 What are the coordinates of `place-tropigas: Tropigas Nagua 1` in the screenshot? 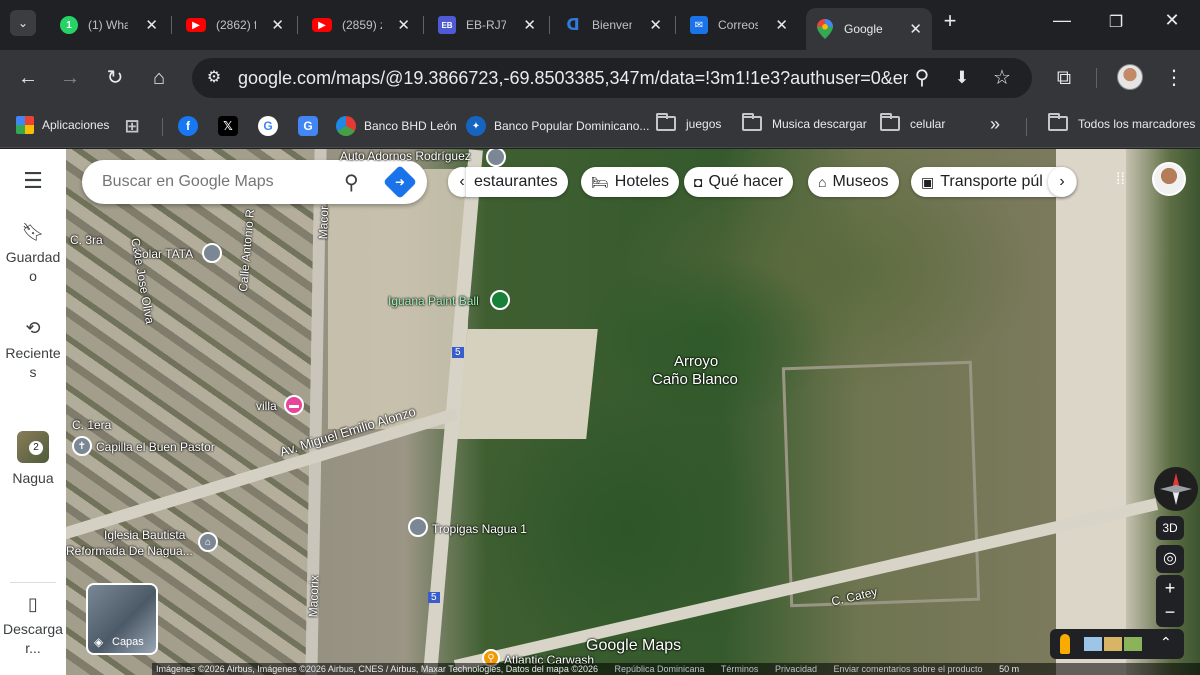 It's located at (479, 529).